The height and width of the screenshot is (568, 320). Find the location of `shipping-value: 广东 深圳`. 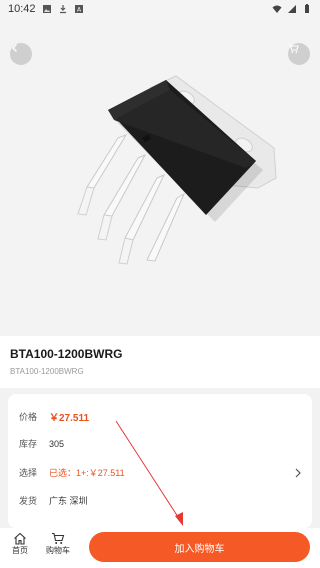

shipping-value: 广东 深圳 is located at coordinates (68, 501).